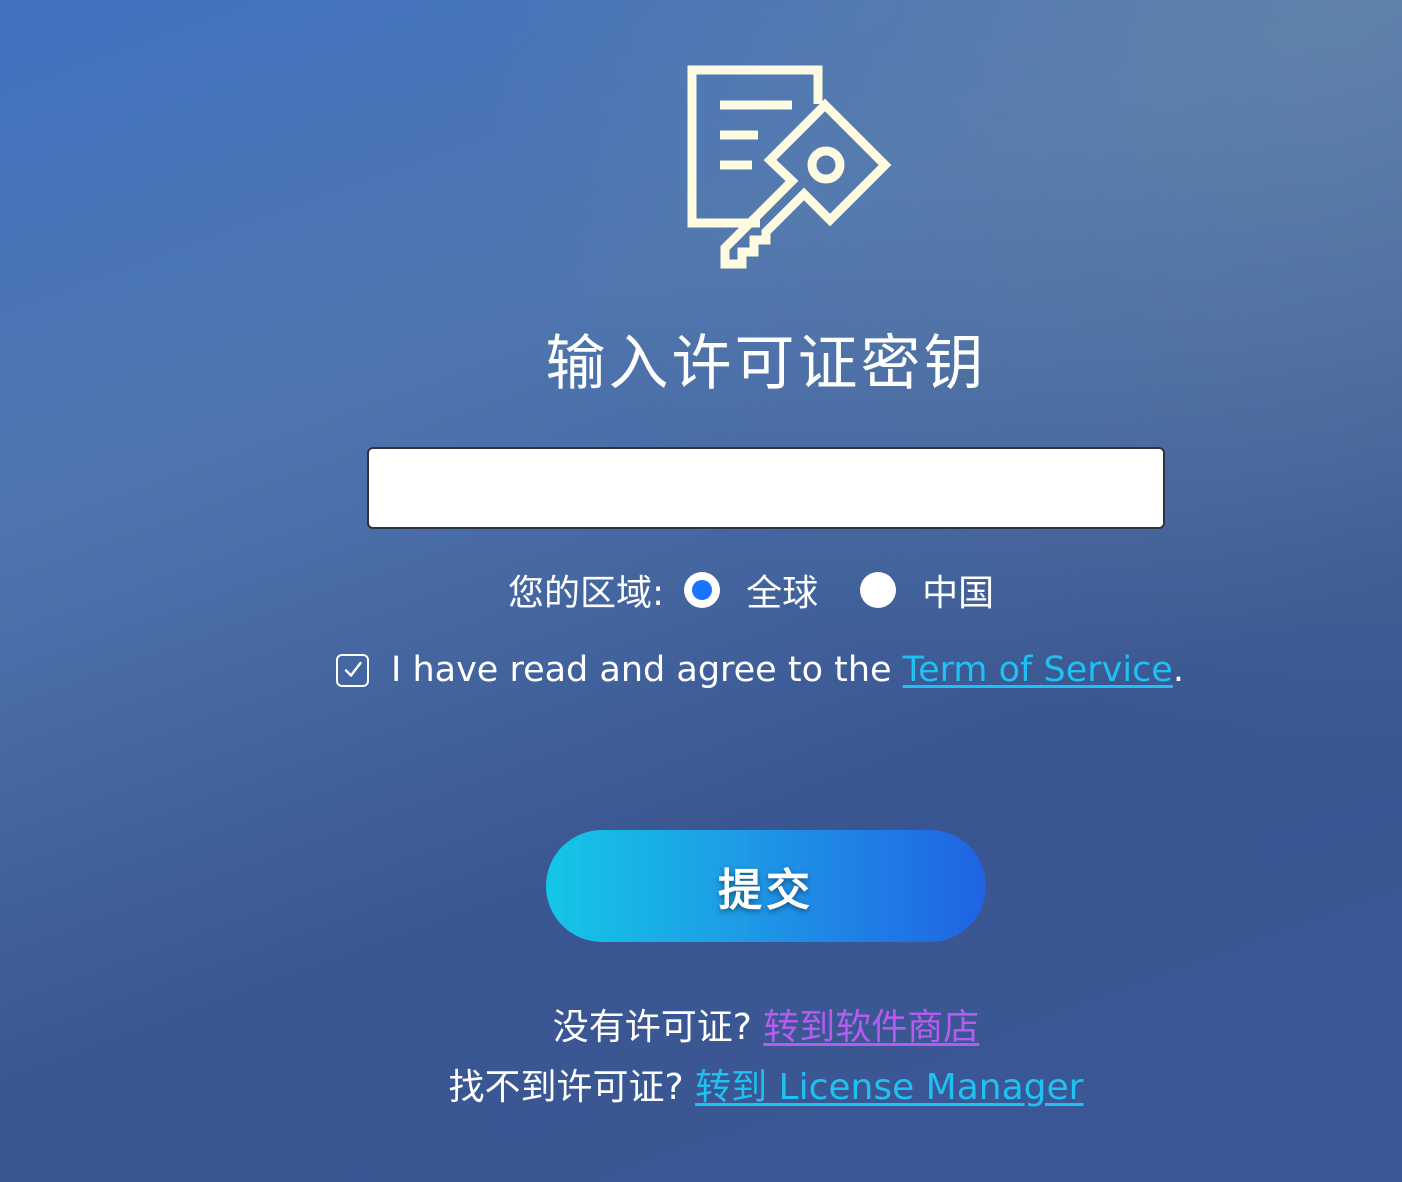 This screenshot has width=1402, height=1182. I want to click on license-key-icon, so click(790, 170).